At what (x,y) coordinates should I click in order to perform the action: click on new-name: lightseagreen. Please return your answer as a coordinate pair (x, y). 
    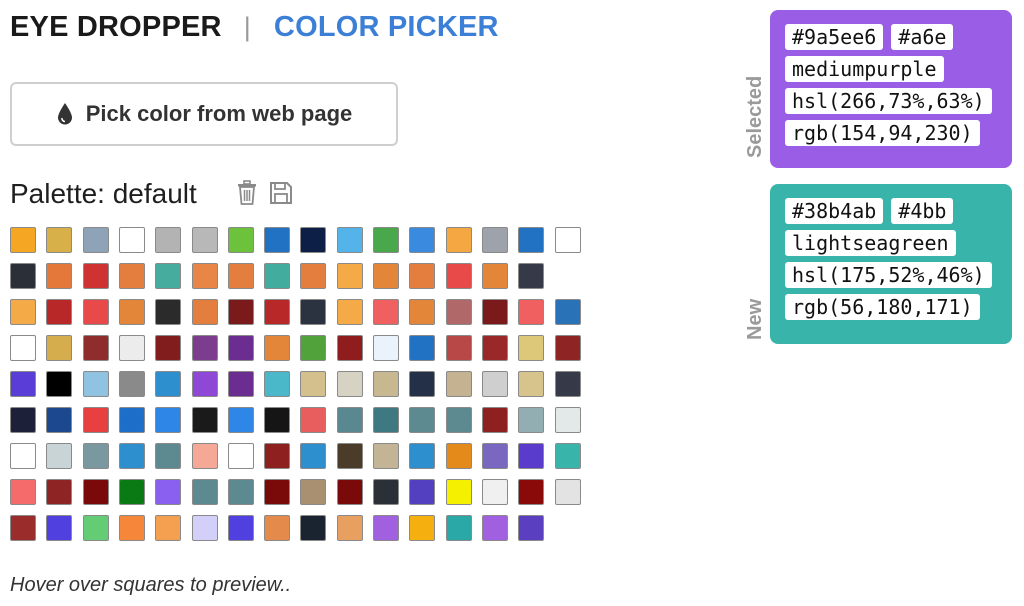
    Looking at the image, I should click on (870, 243).